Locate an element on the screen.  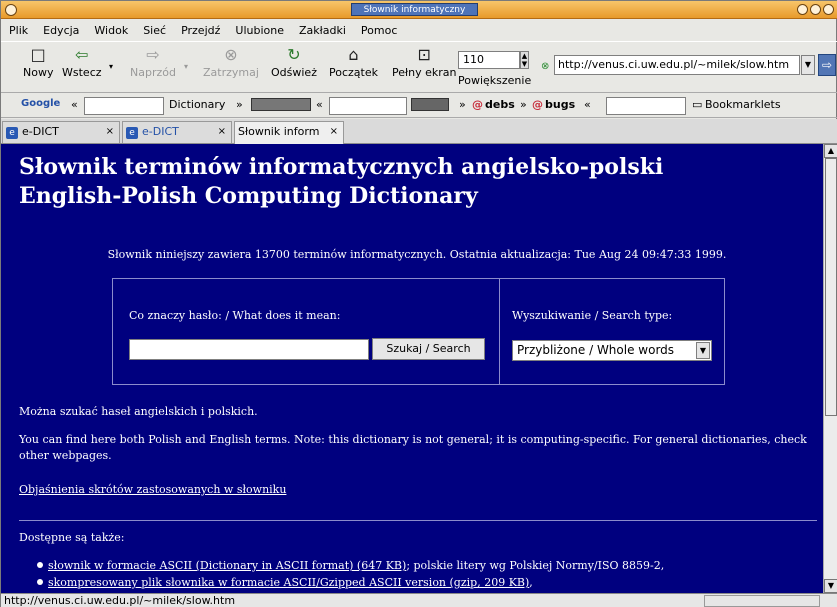
reload-button: ↻ Odśwież is located at coordinates (294, 62).